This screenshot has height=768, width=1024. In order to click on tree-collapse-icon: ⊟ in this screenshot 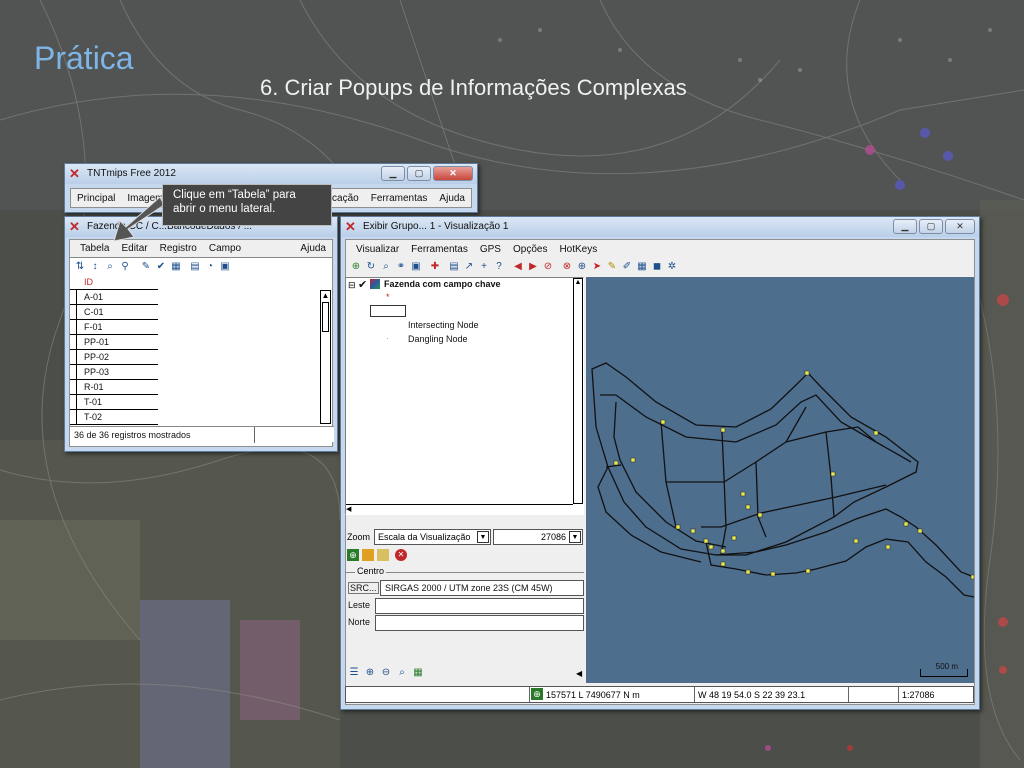, I will do `click(352, 285)`.